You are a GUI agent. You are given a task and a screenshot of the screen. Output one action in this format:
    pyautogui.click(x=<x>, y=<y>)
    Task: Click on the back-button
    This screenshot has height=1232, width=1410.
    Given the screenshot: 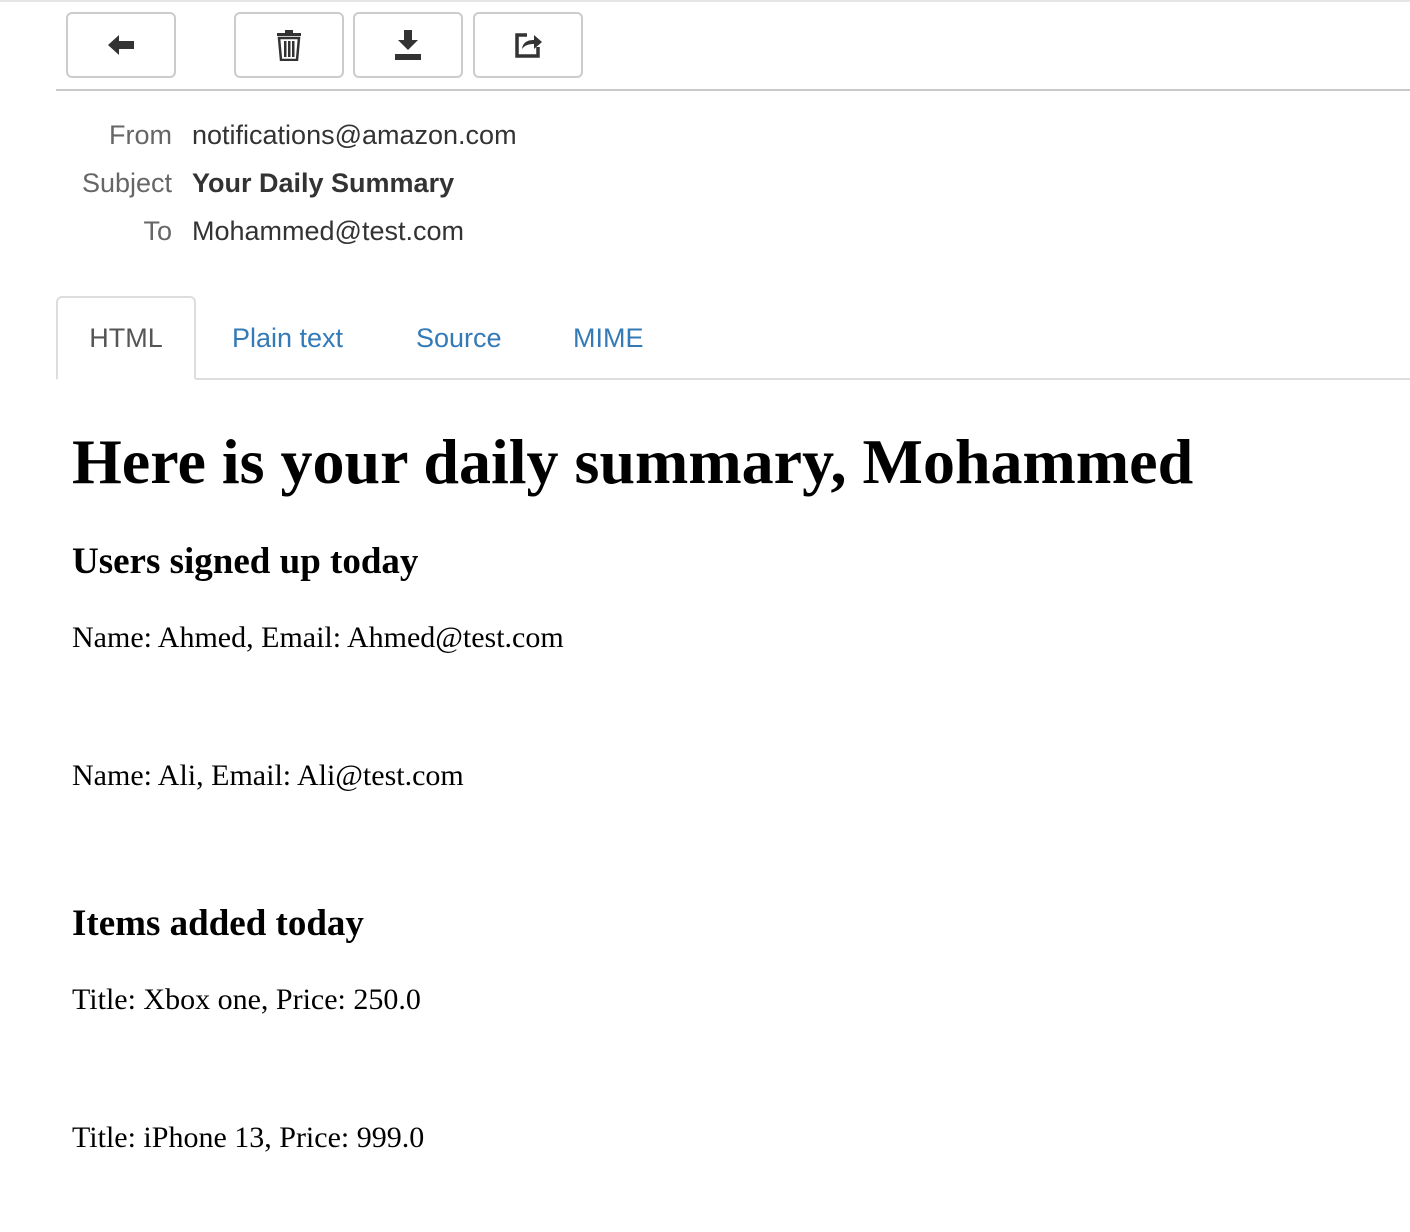 What is the action you would take?
    pyautogui.click(x=121, y=45)
    